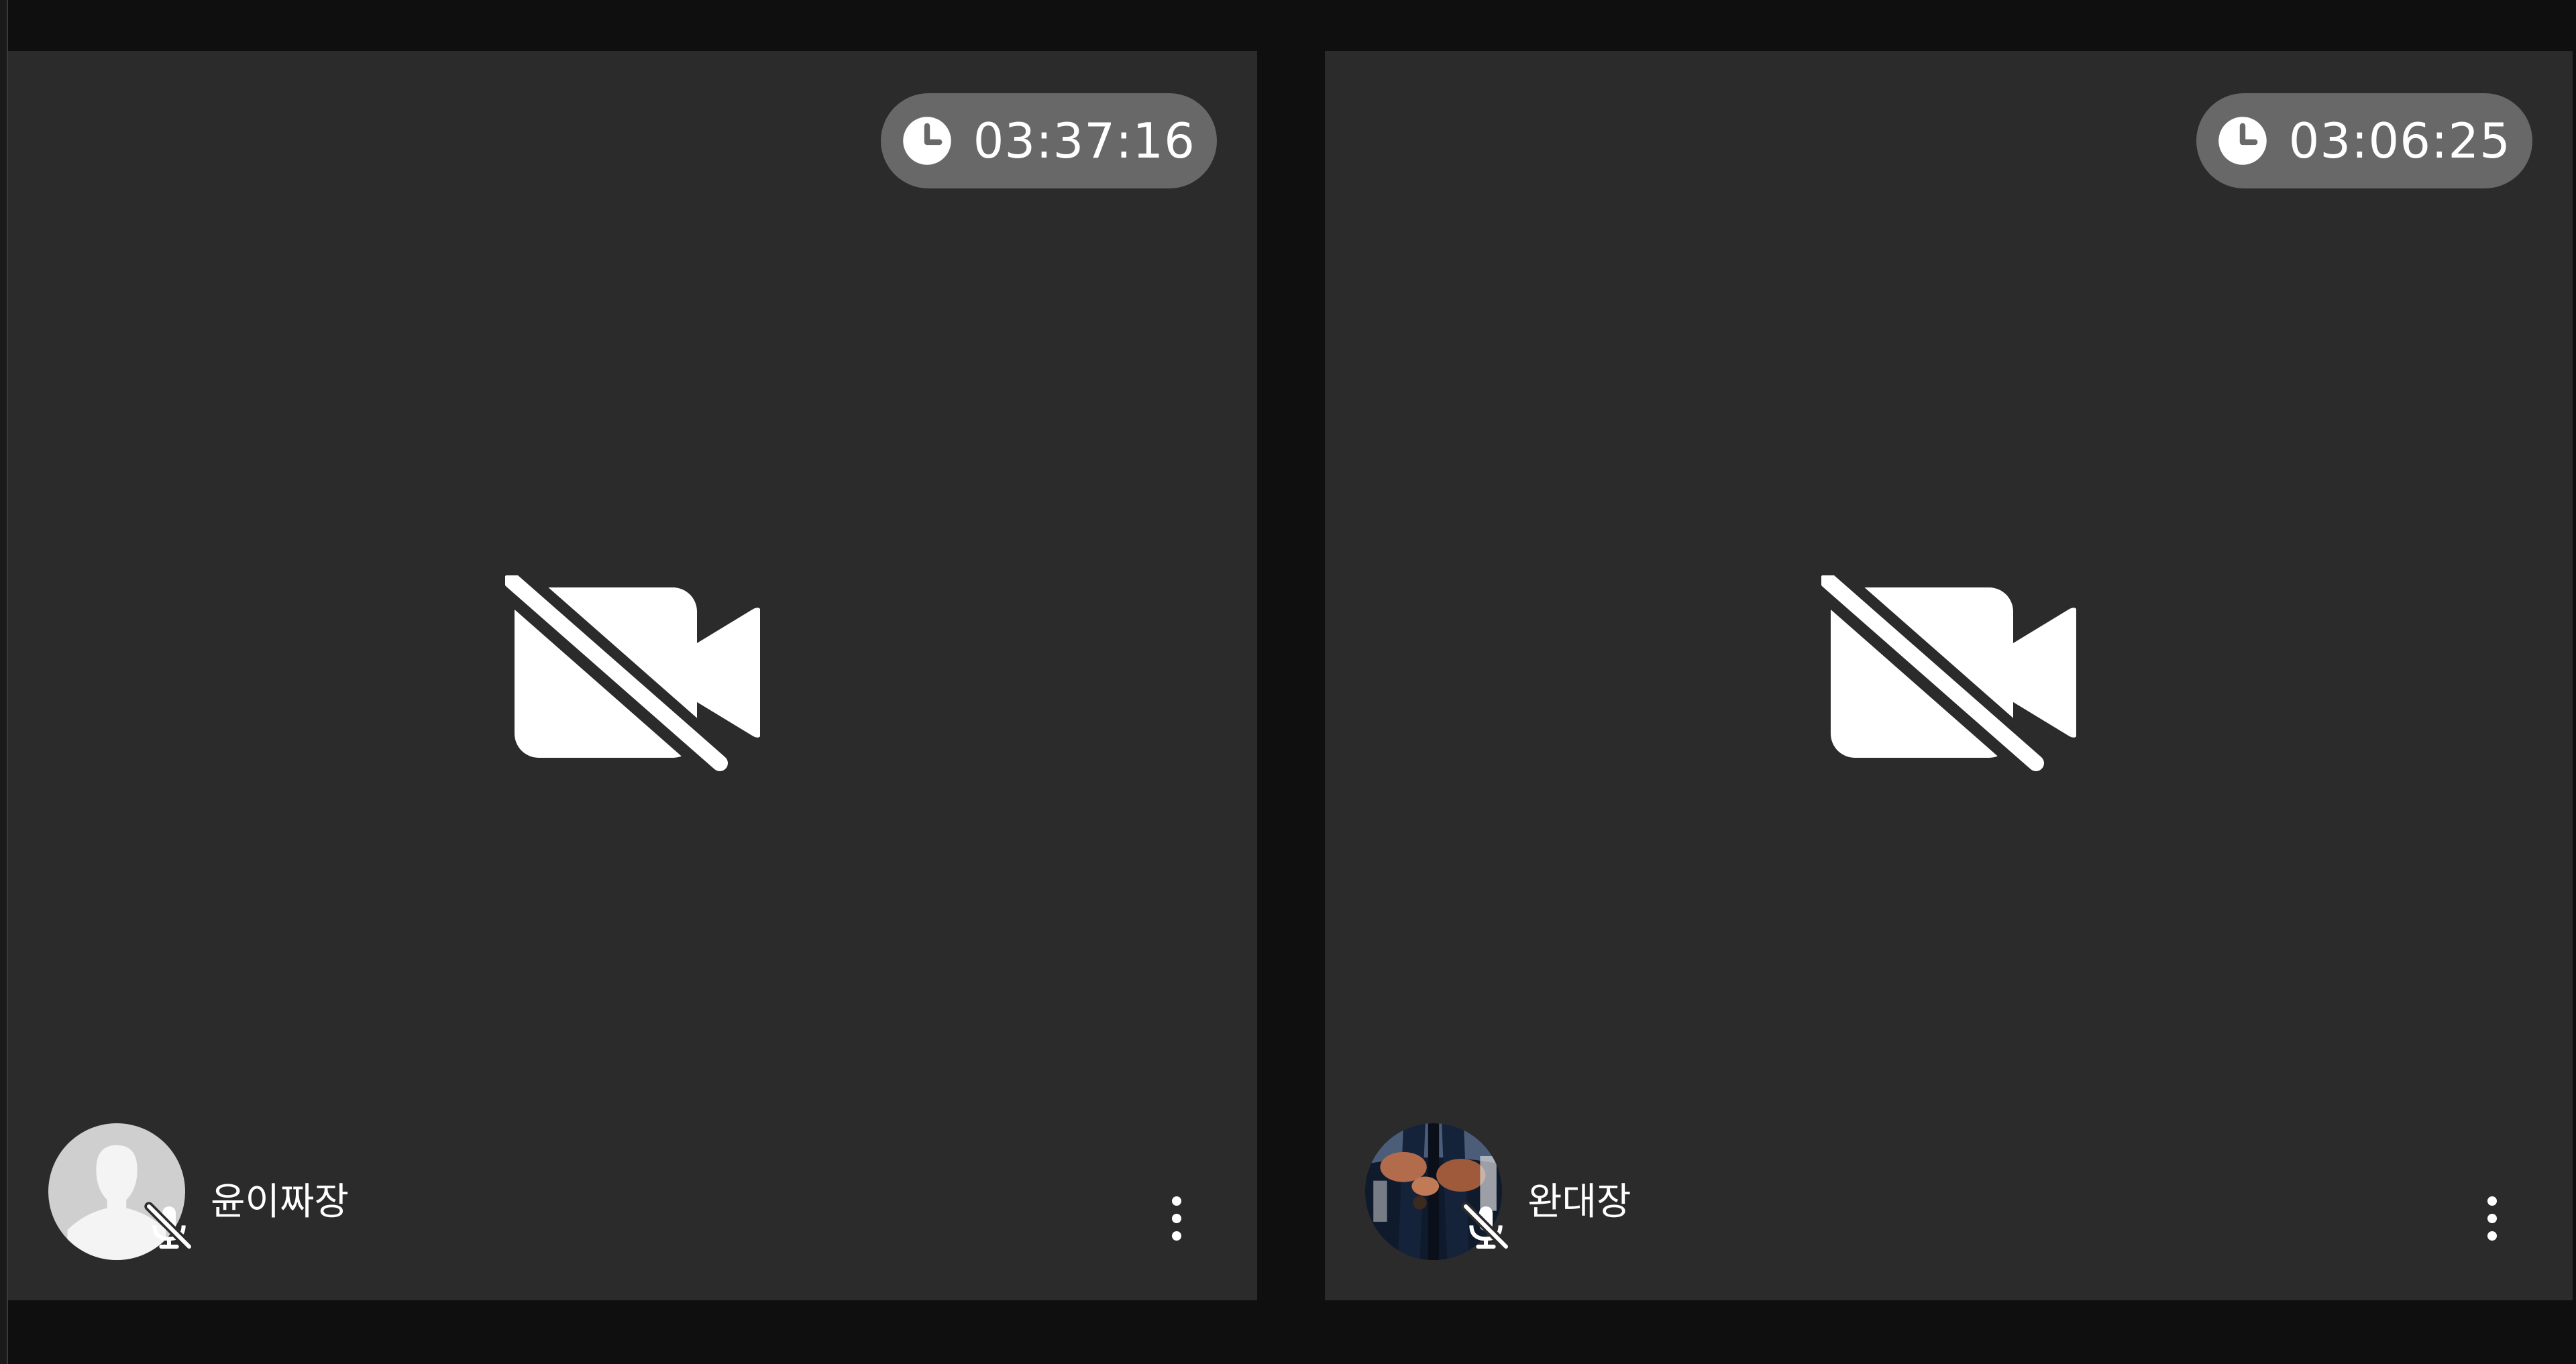 The width and height of the screenshot is (2576, 1364). Describe the element at coordinates (4, 682) in the screenshot. I see `window-left-edge` at that location.